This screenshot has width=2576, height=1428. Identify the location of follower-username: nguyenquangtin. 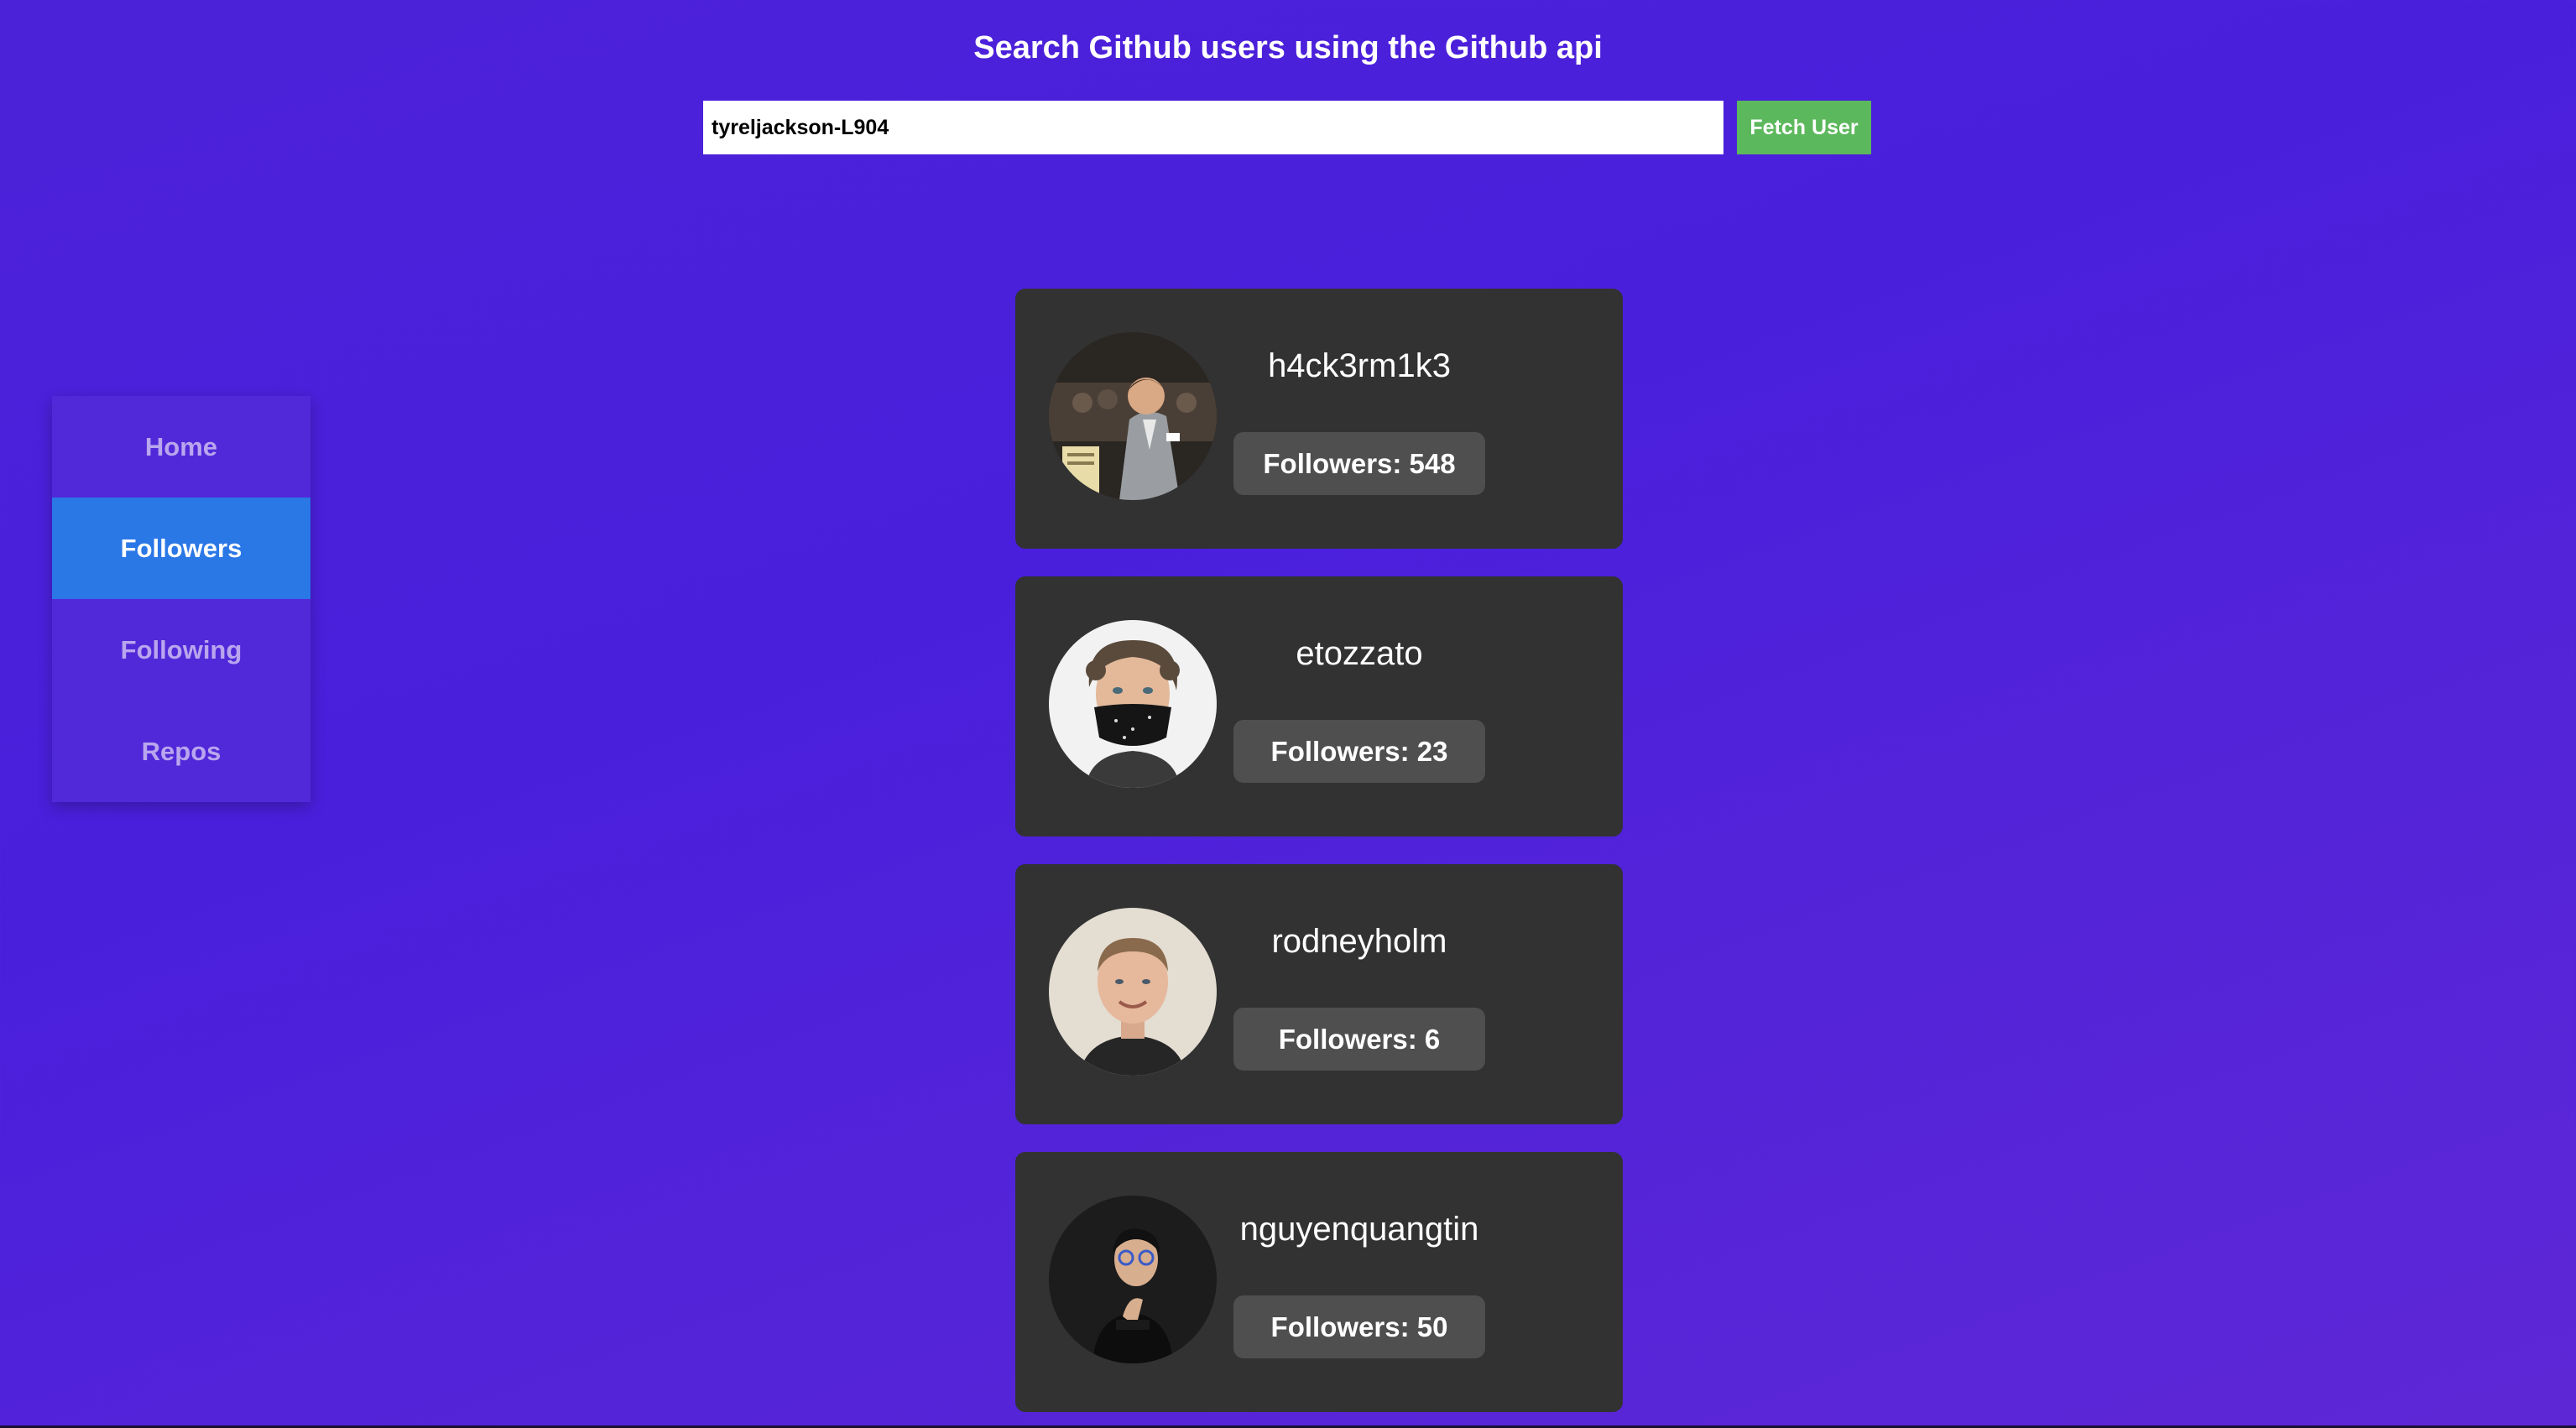
(1359, 1229).